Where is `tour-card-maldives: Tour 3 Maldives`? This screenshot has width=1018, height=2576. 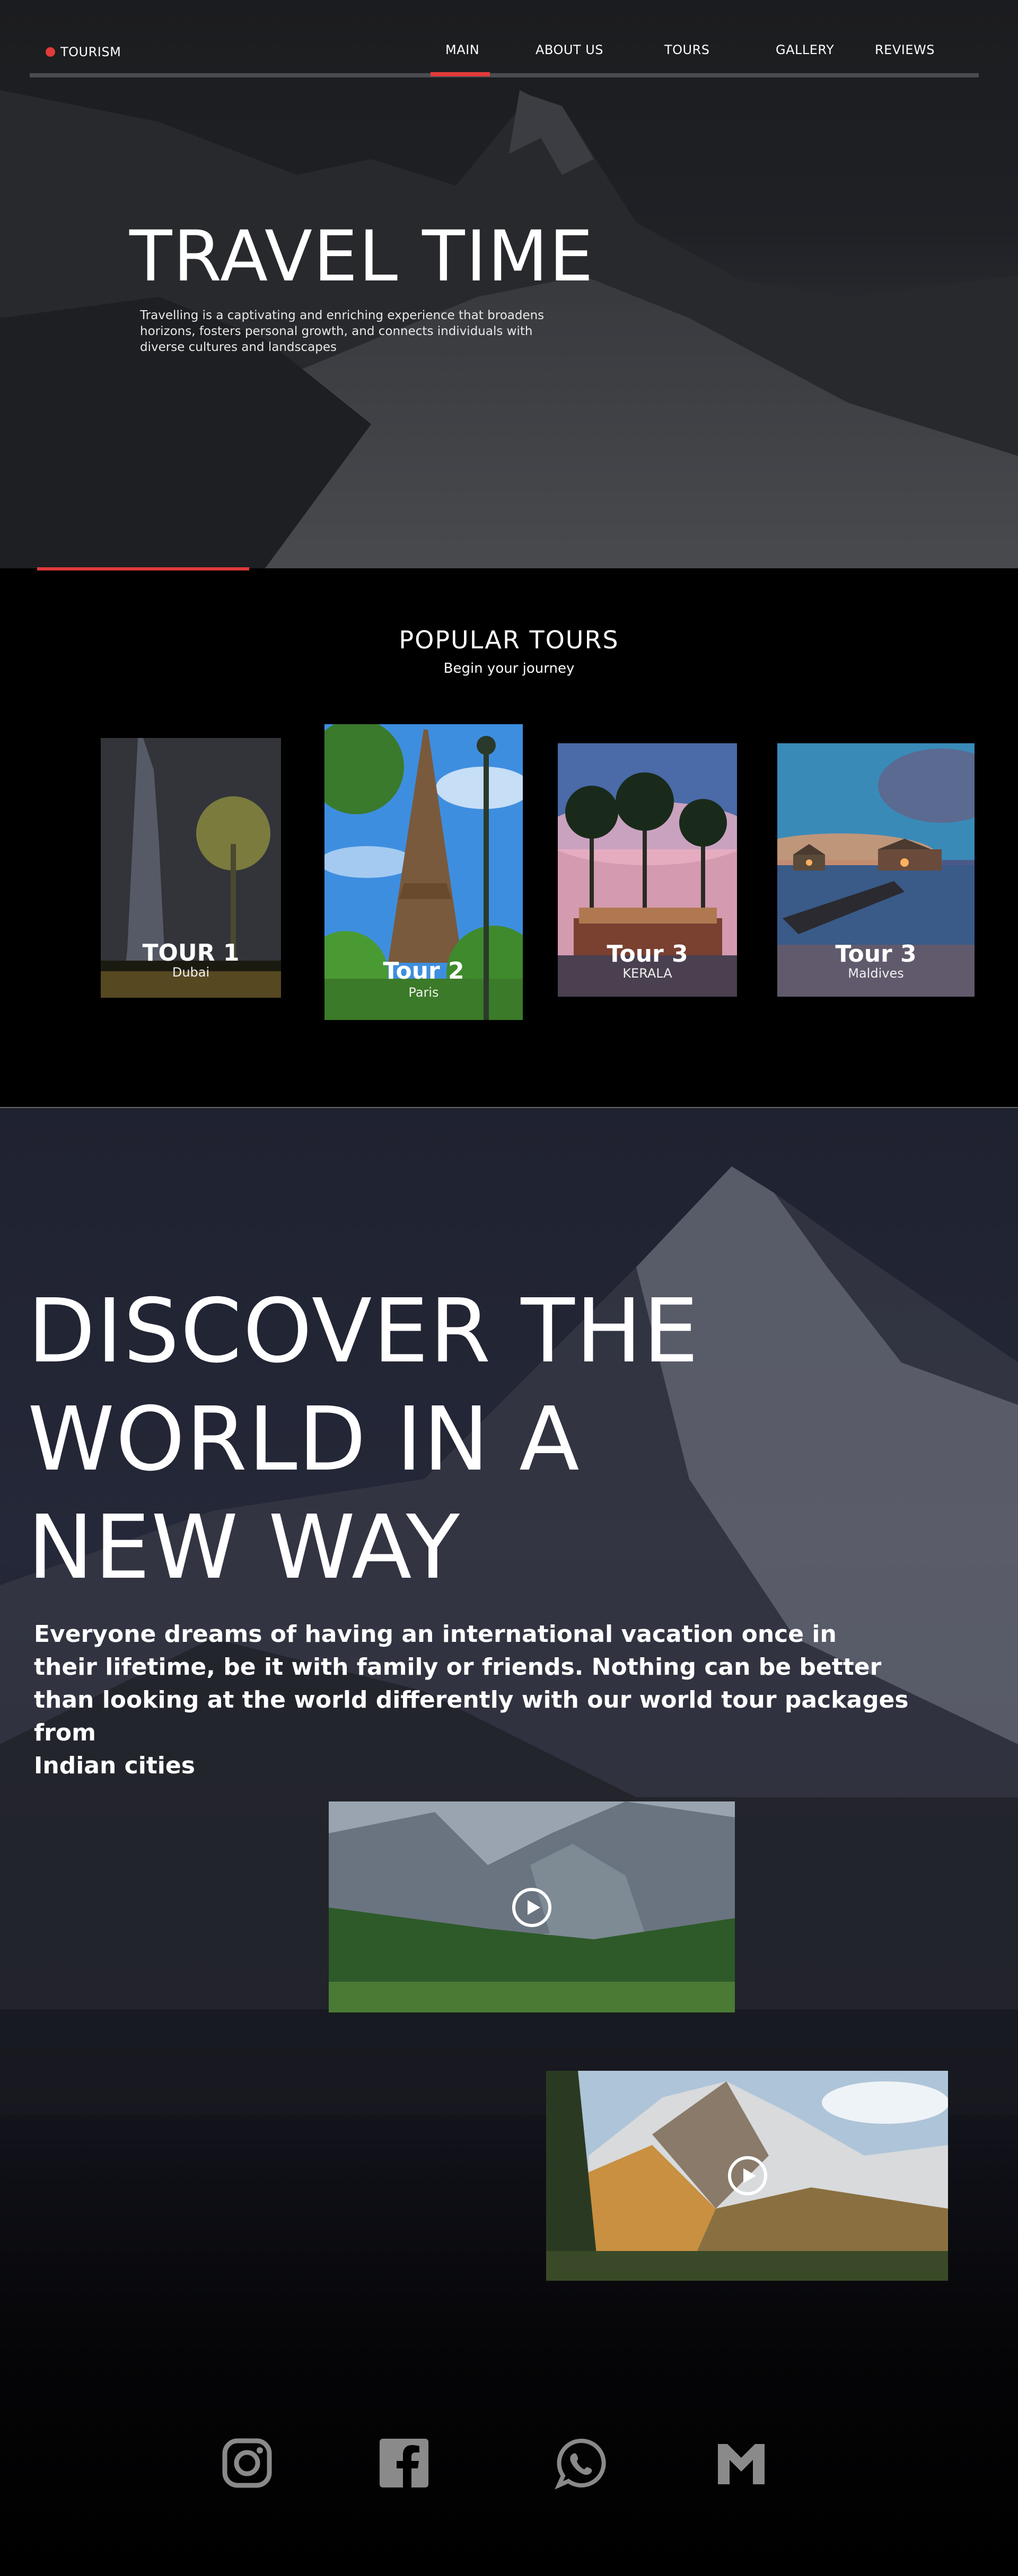 tour-card-maldives: Tour 3 Maldives is located at coordinates (876, 870).